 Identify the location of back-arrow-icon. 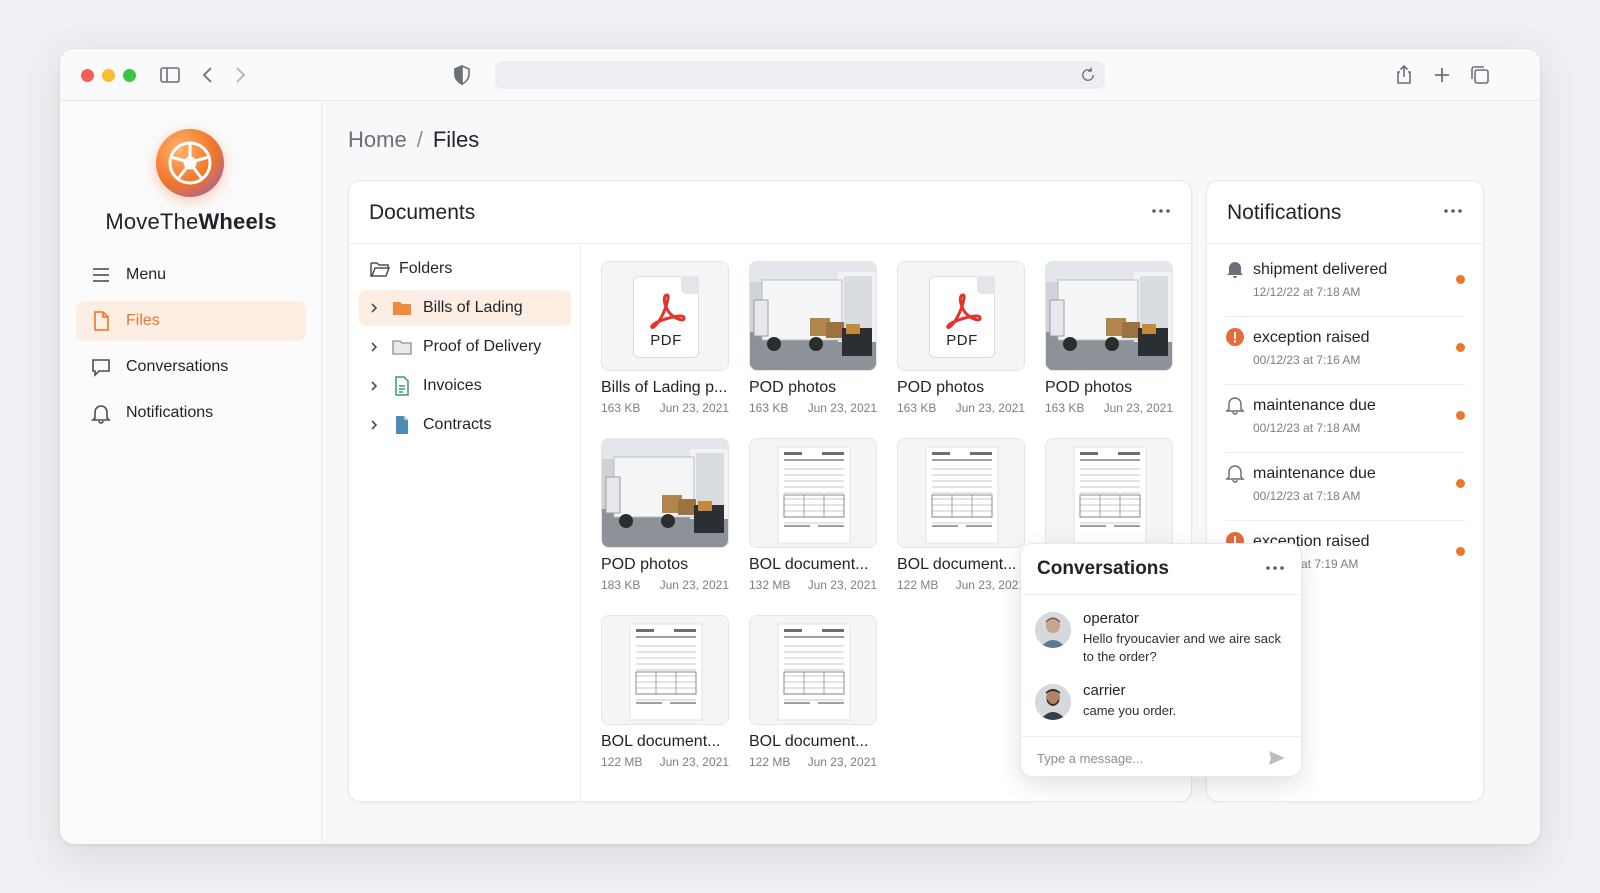
(208, 75).